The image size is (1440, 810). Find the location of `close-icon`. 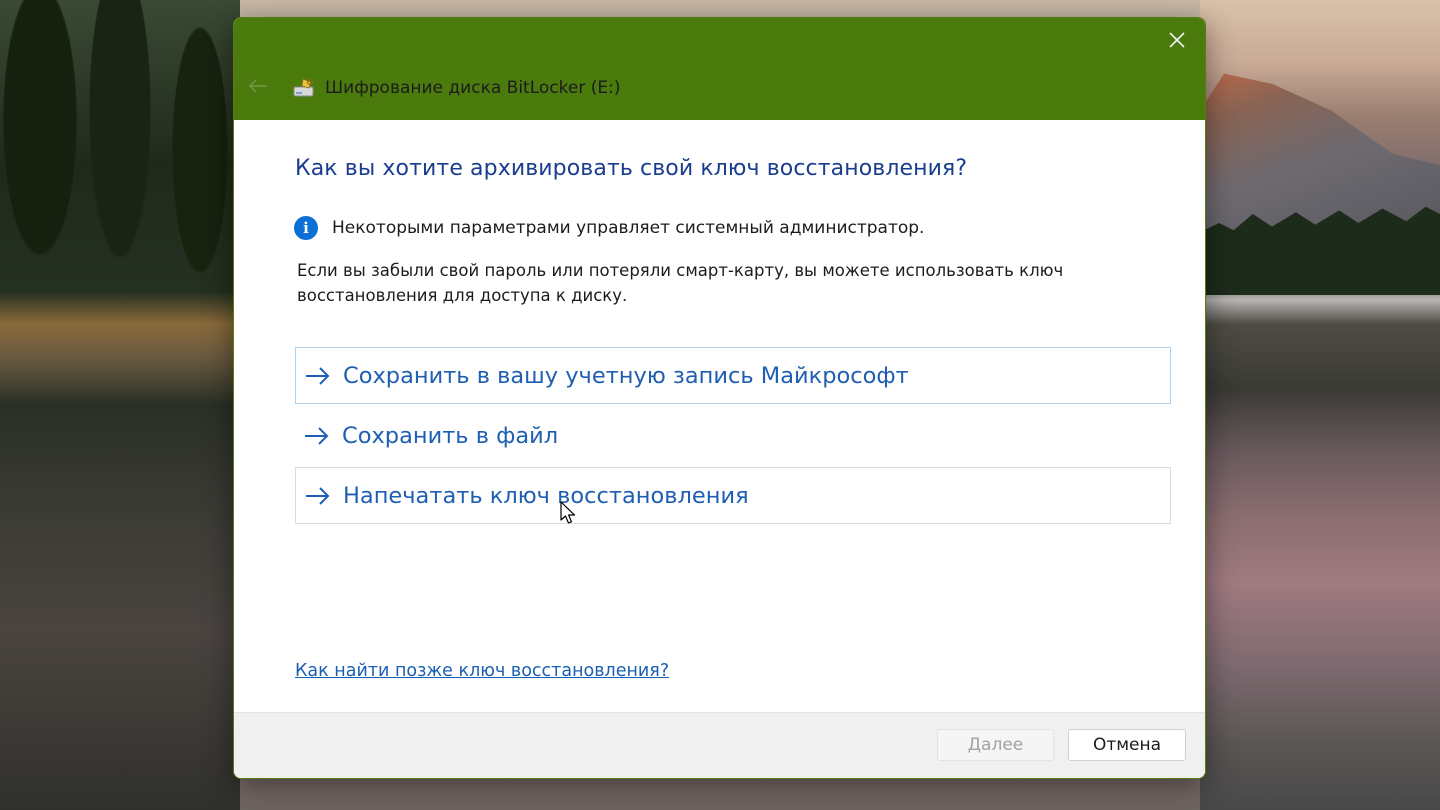

close-icon is located at coordinates (1177, 42).